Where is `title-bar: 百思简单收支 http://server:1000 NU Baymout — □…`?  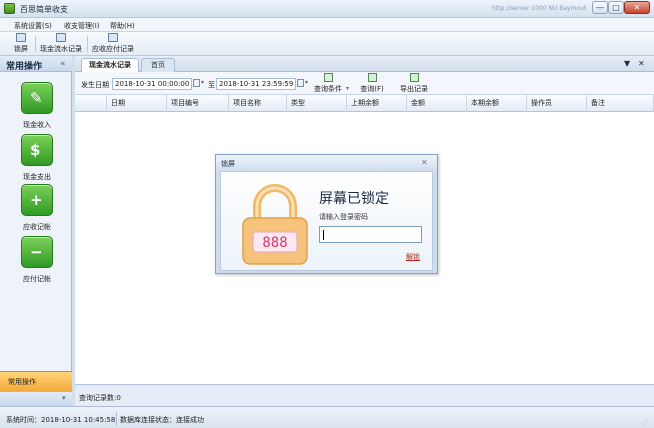
title-bar: 百思简单收支 http://server:1000 NU Baymout — □… is located at coordinates (327, 9).